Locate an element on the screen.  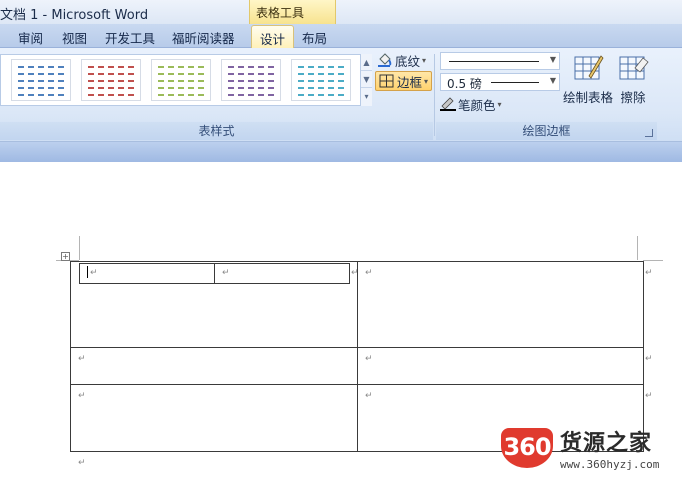
pen-color-button: 笔颜色 ▾ is located at coordinates (471, 104).